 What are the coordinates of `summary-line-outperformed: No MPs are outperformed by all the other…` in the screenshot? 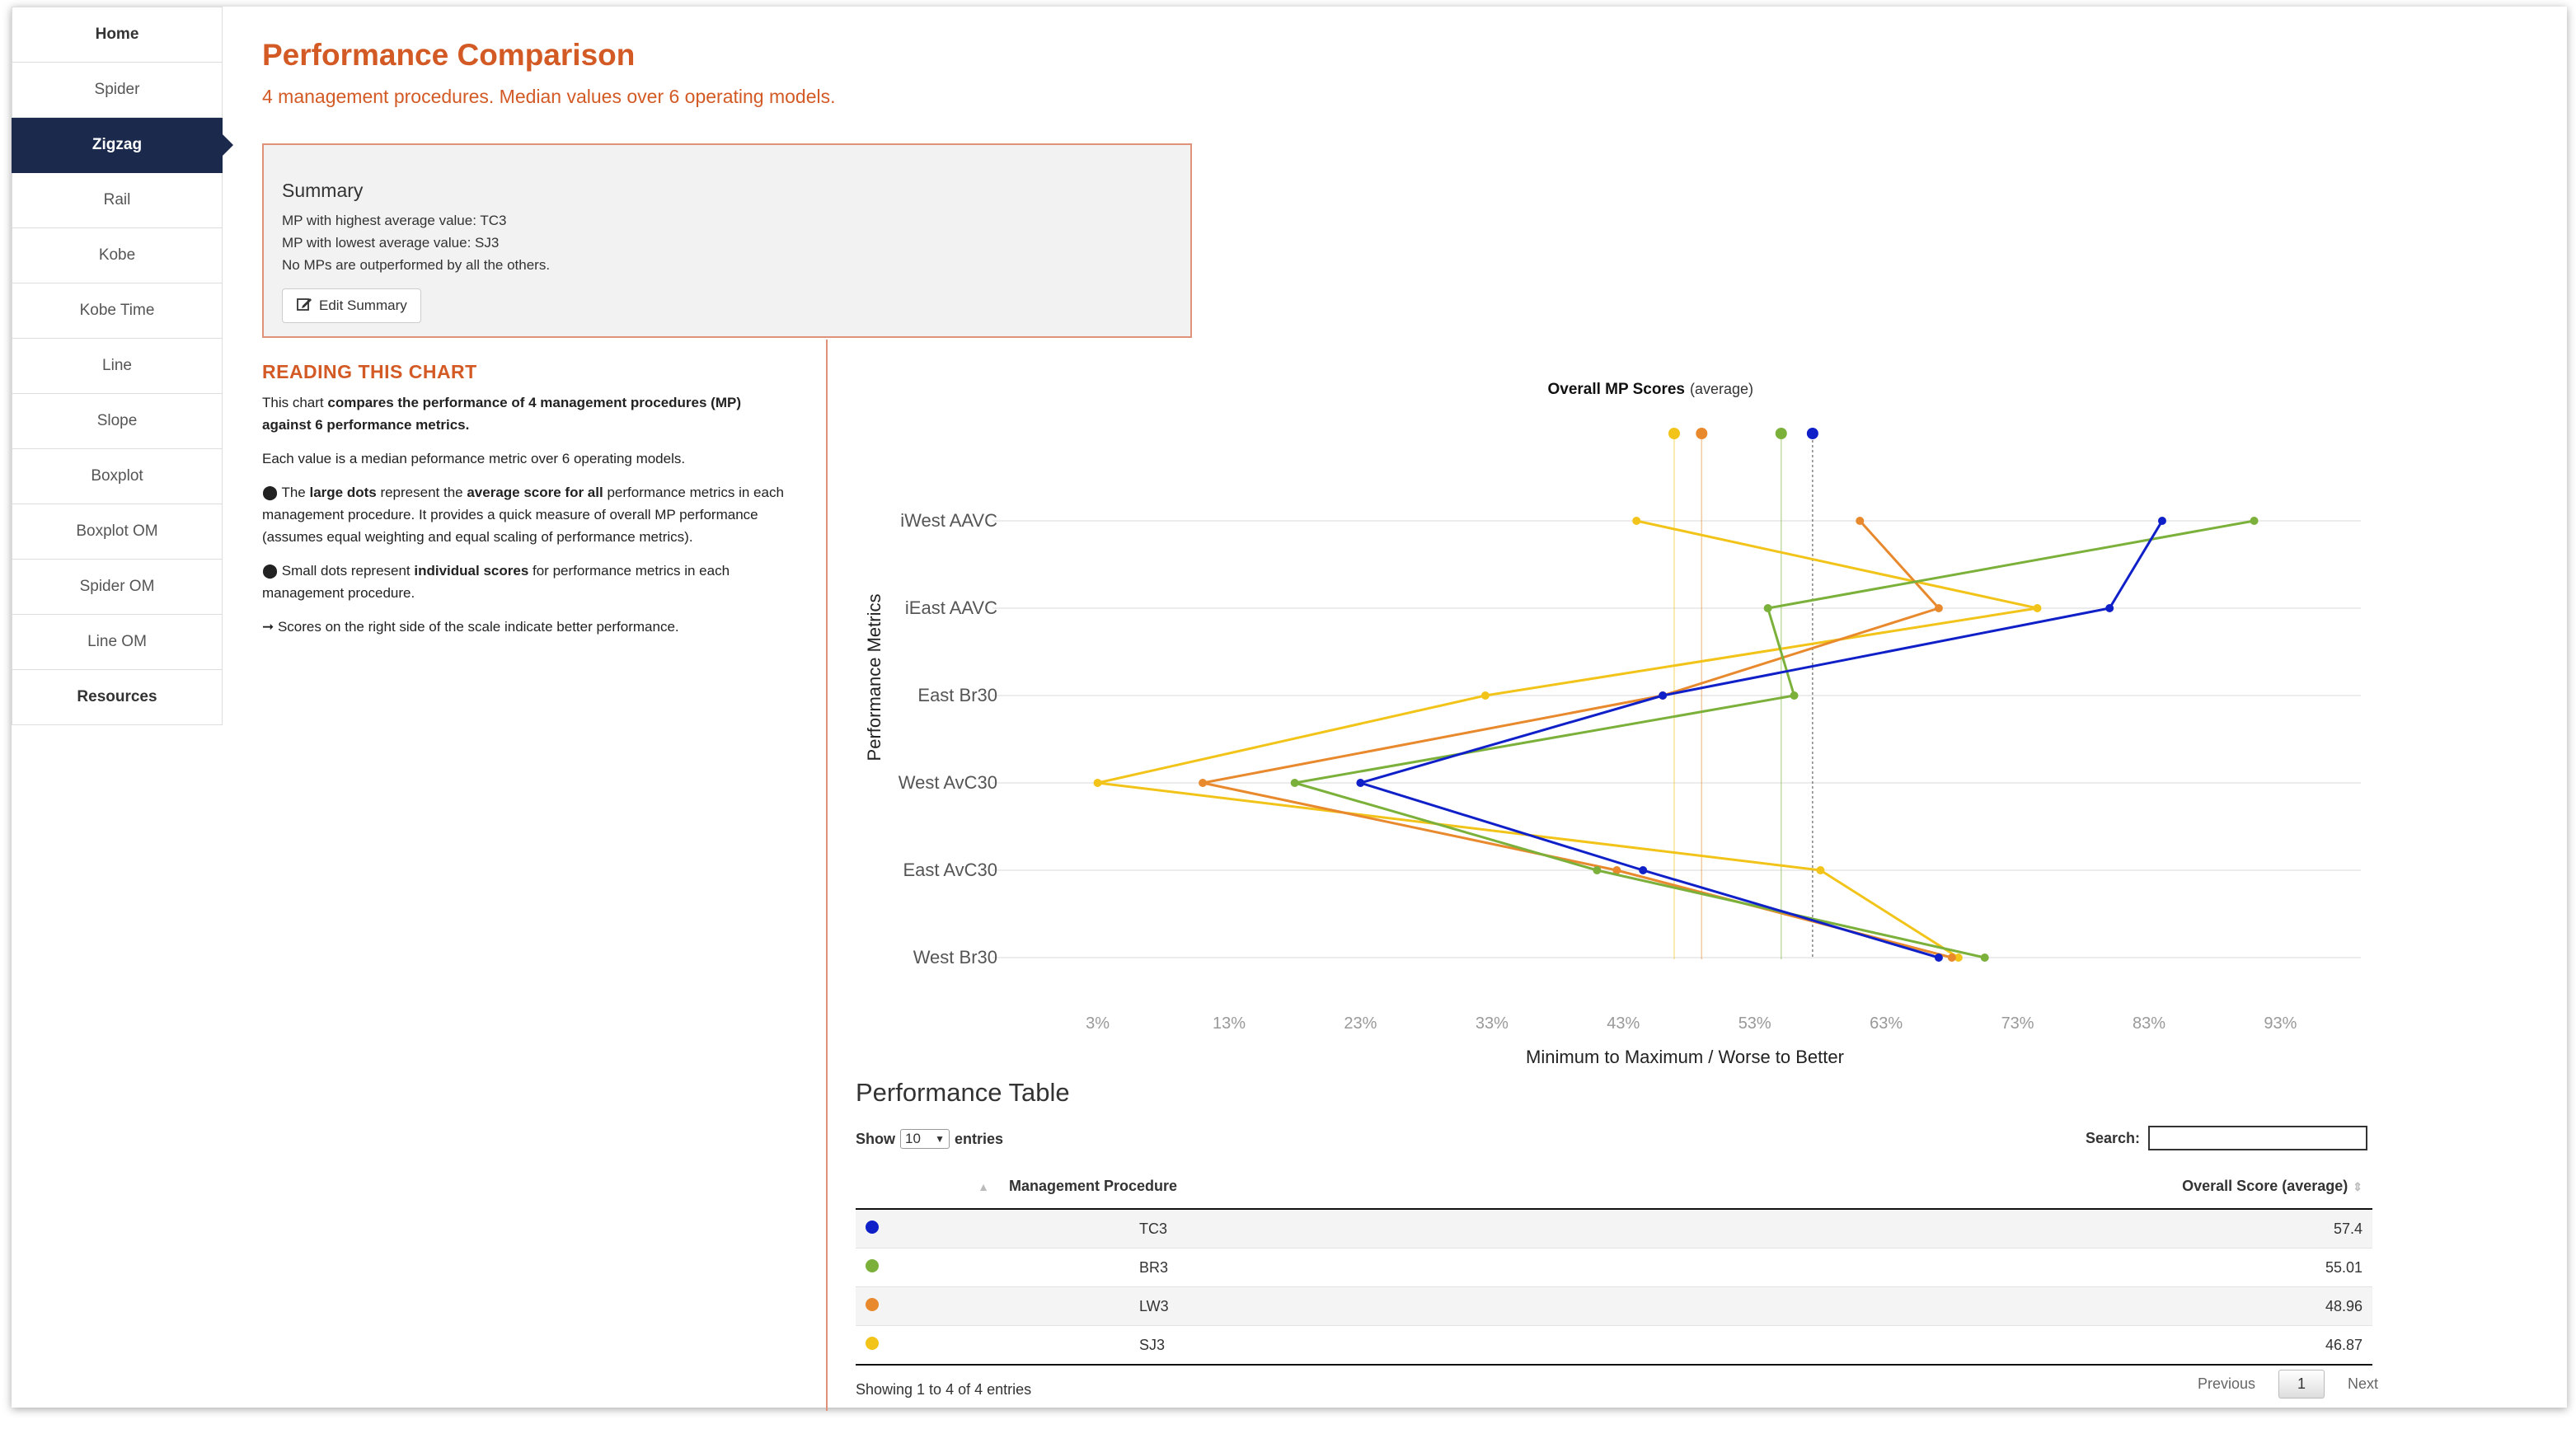 It's located at (417, 265).